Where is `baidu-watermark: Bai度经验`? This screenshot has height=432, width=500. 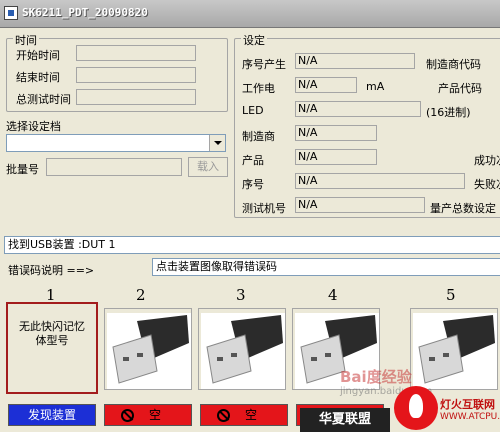
baidu-watermark: Bai度经验 is located at coordinates (376, 377).